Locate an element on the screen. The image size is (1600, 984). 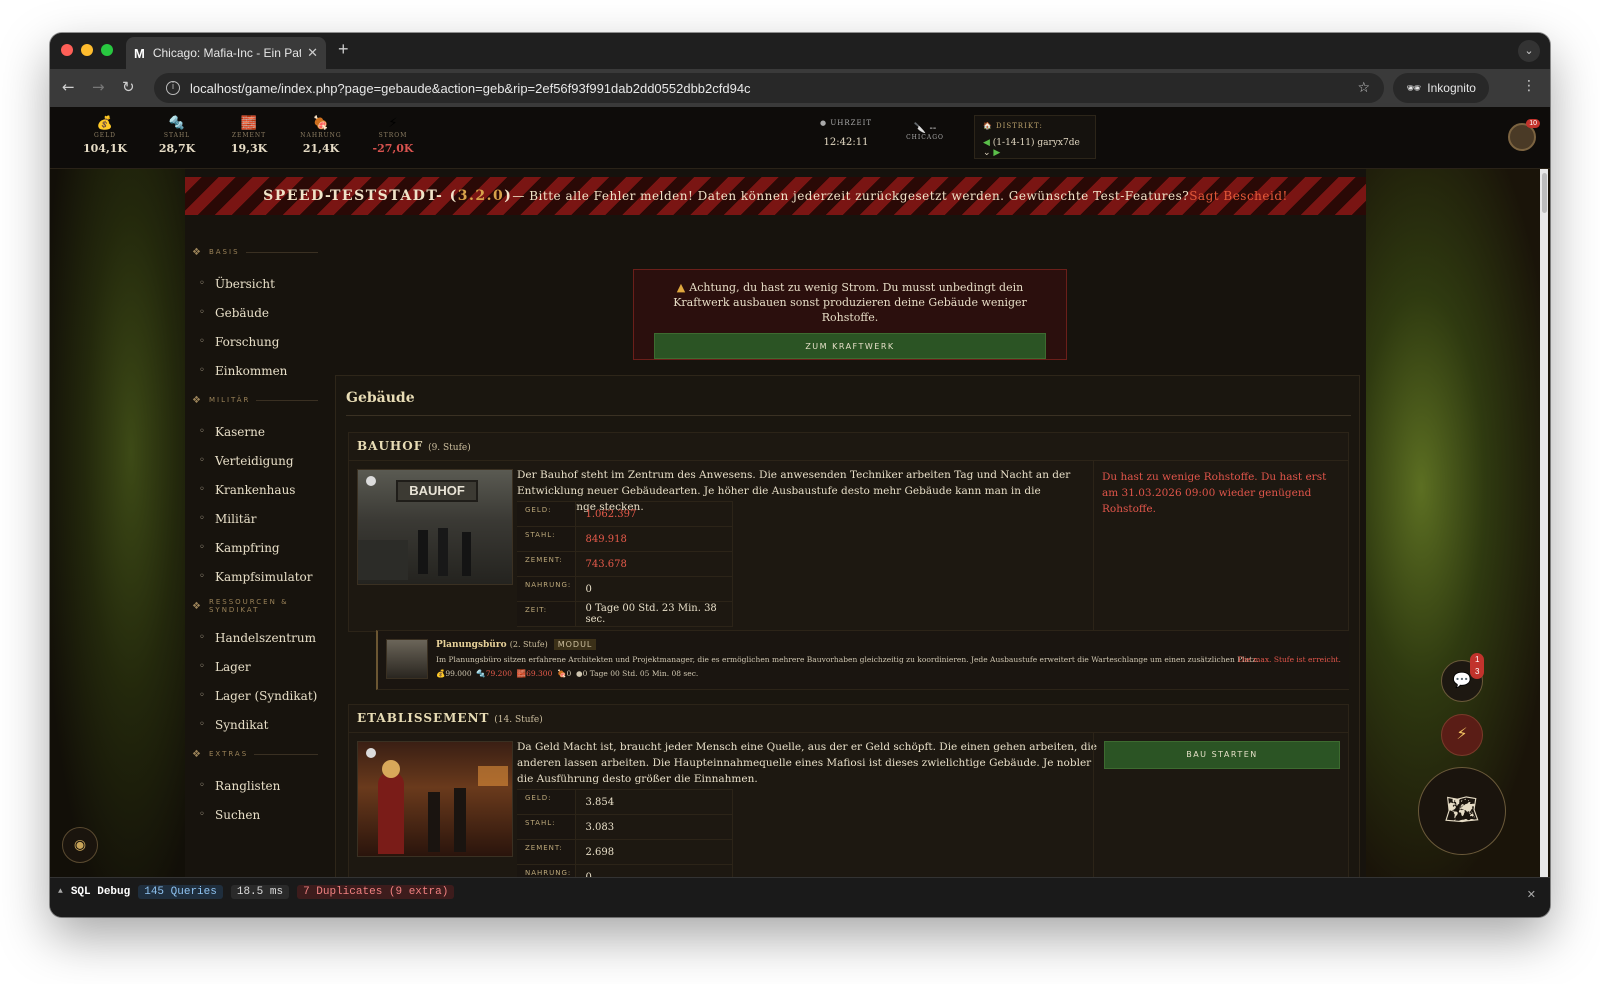
resource-nahrung: 🍖 NAHRUNG 21,4K is located at coordinates (321, 136).